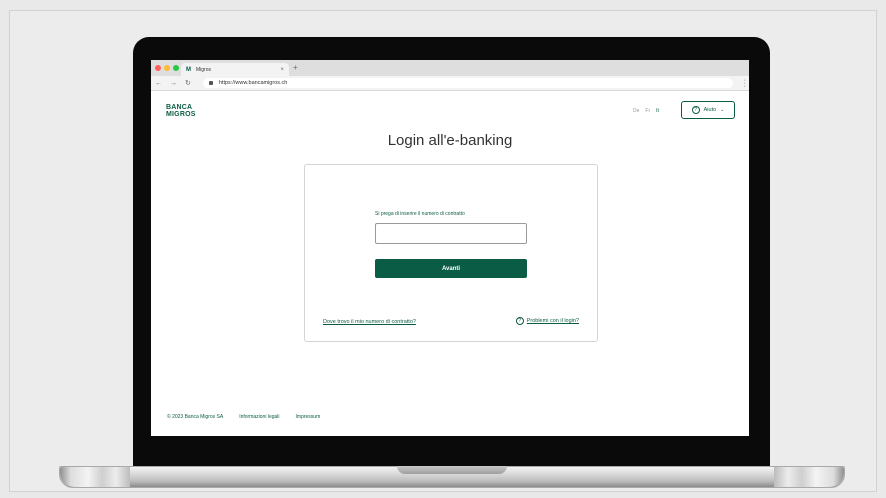 The height and width of the screenshot is (498, 886). Describe the element at coordinates (451, 268) in the screenshot. I see `submit-button: Avanti` at that location.